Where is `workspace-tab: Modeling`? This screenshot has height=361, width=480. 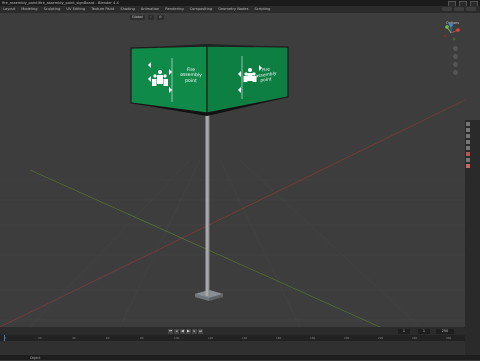 workspace-tab: Modeling is located at coordinates (29, 9).